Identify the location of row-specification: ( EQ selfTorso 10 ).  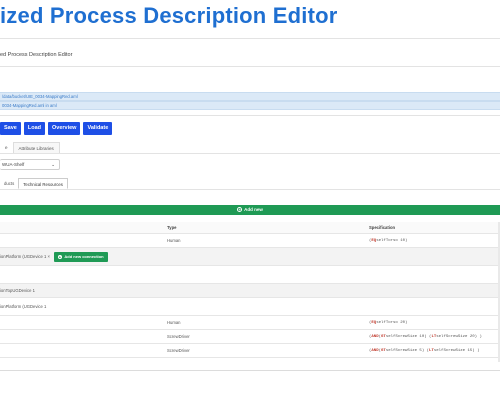
(388, 240).